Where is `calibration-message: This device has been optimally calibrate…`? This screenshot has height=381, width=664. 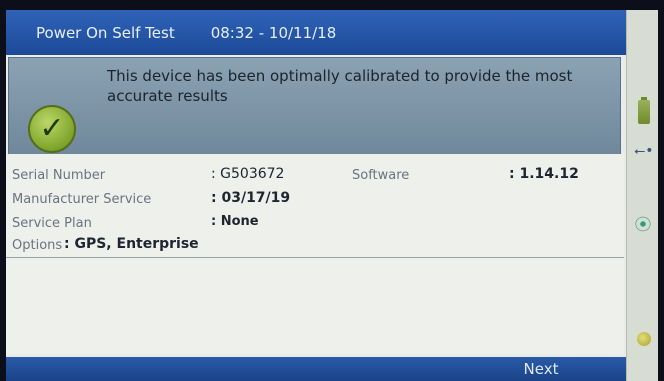
calibration-message: This device has been optimally calibrate… is located at coordinates (340, 86).